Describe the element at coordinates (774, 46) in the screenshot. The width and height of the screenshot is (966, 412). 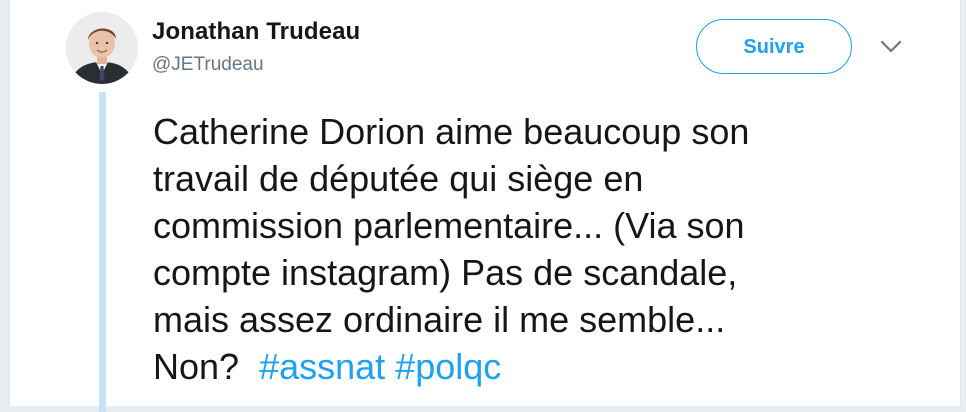
I see `follow-button: Suivre` at that location.